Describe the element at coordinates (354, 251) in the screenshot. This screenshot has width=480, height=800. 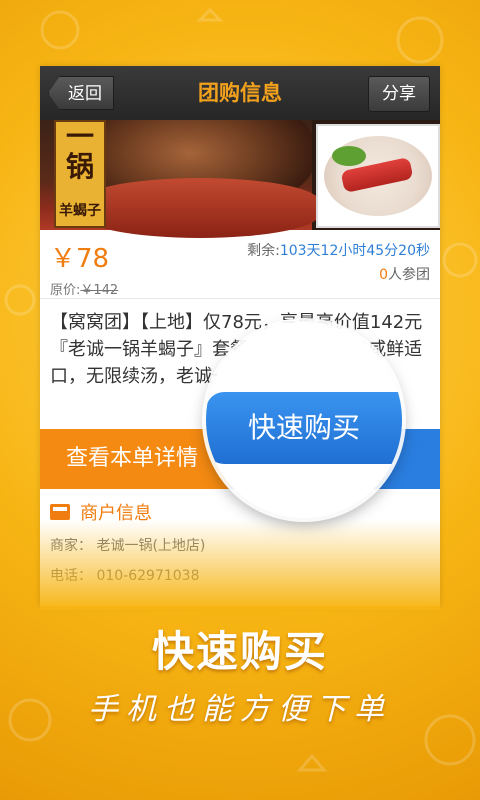
I see `remaining-value: 103天12小时45分20秒` at that location.